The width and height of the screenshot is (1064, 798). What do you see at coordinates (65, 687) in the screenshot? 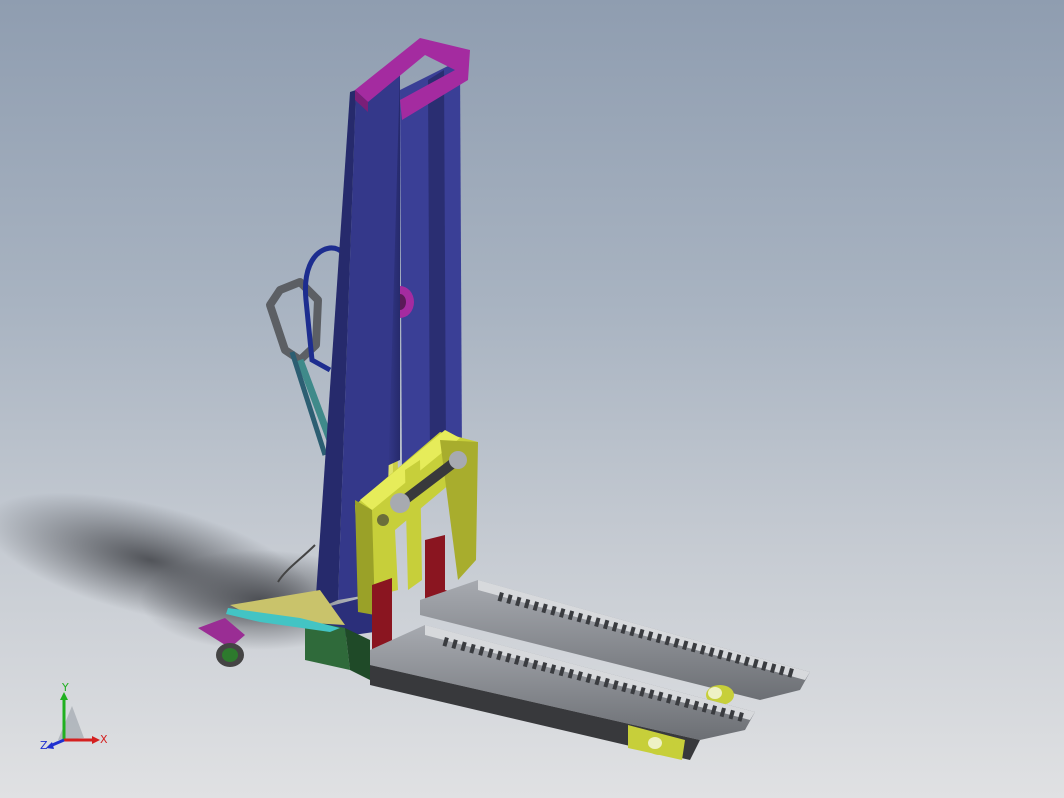
I see `triad-y-label: Y` at bounding box center [65, 687].